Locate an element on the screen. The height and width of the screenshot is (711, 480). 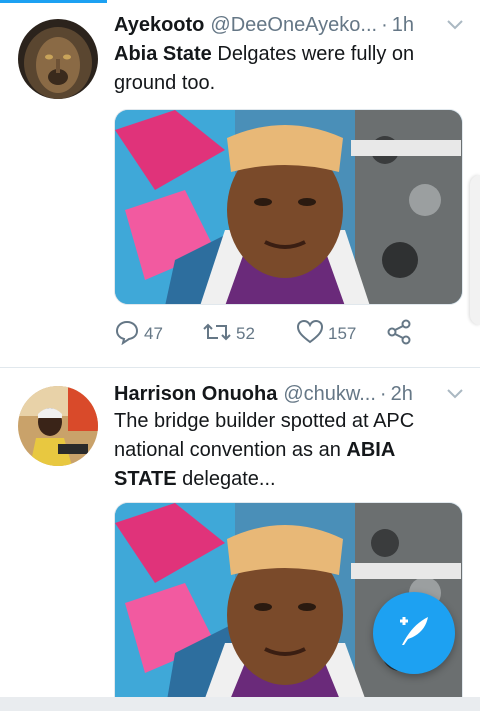
reply-count: 47 is located at coordinates (153, 333).